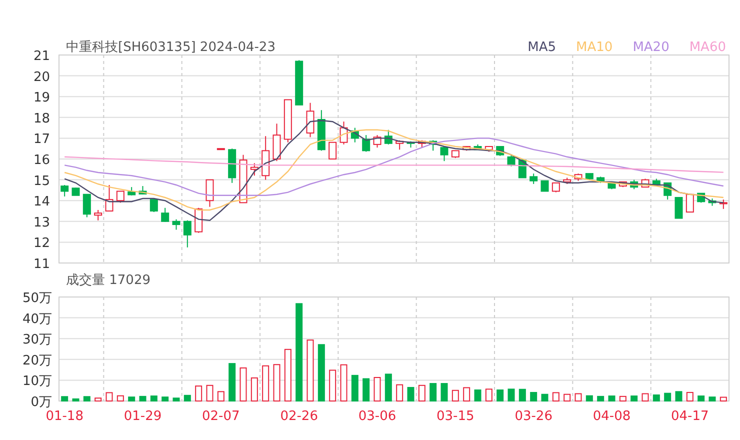 The height and width of the screenshot is (440, 740). What do you see at coordinates (41, 57) in the screenshot?
I see `y-axis-label: 21` at bounding box center [41, 57].